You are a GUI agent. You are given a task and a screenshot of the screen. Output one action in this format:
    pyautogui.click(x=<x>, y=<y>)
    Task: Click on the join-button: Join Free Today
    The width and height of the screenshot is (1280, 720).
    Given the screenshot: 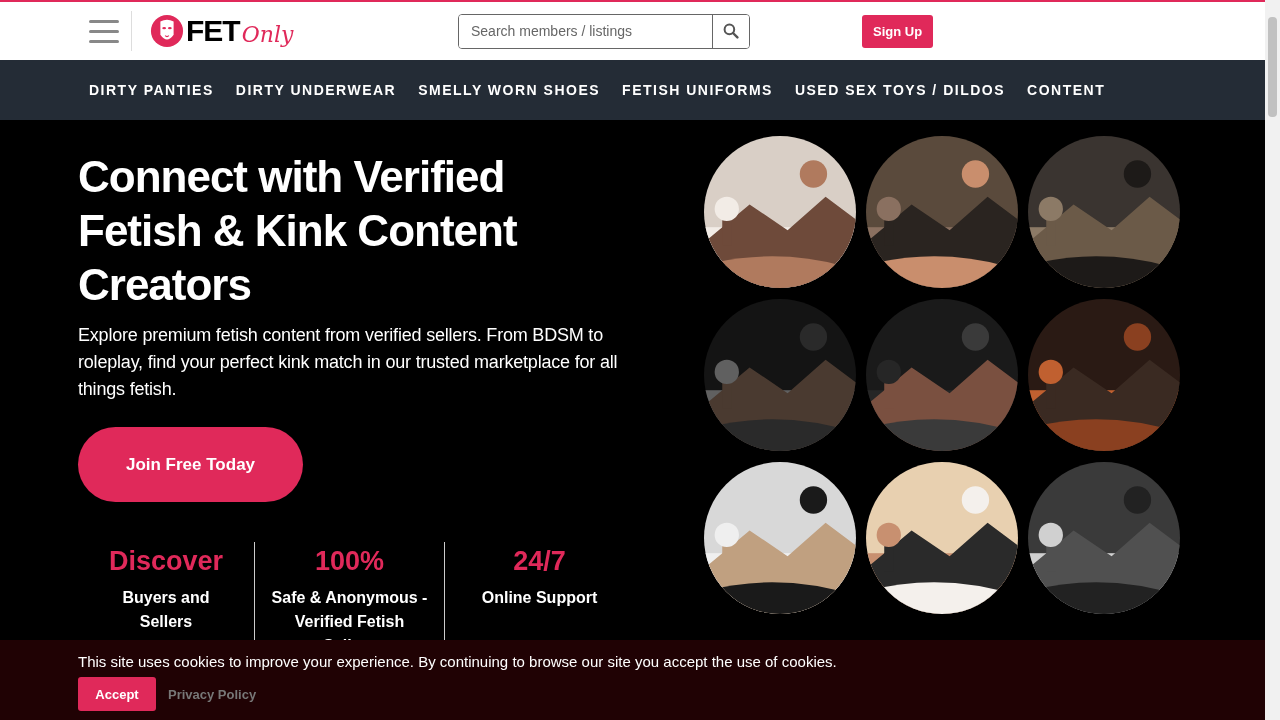 What is the action you would take?
    pyautogui.click(x=190, y=464)
    